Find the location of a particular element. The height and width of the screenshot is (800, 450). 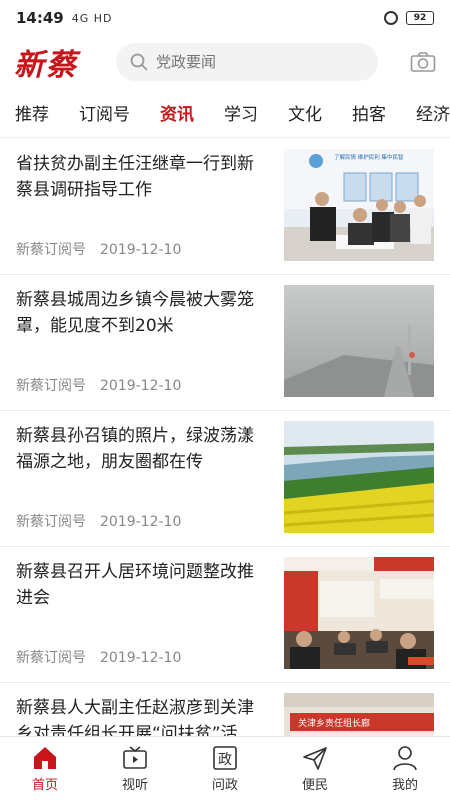

battery-icon: 92 is located at coordinates (420, 18).